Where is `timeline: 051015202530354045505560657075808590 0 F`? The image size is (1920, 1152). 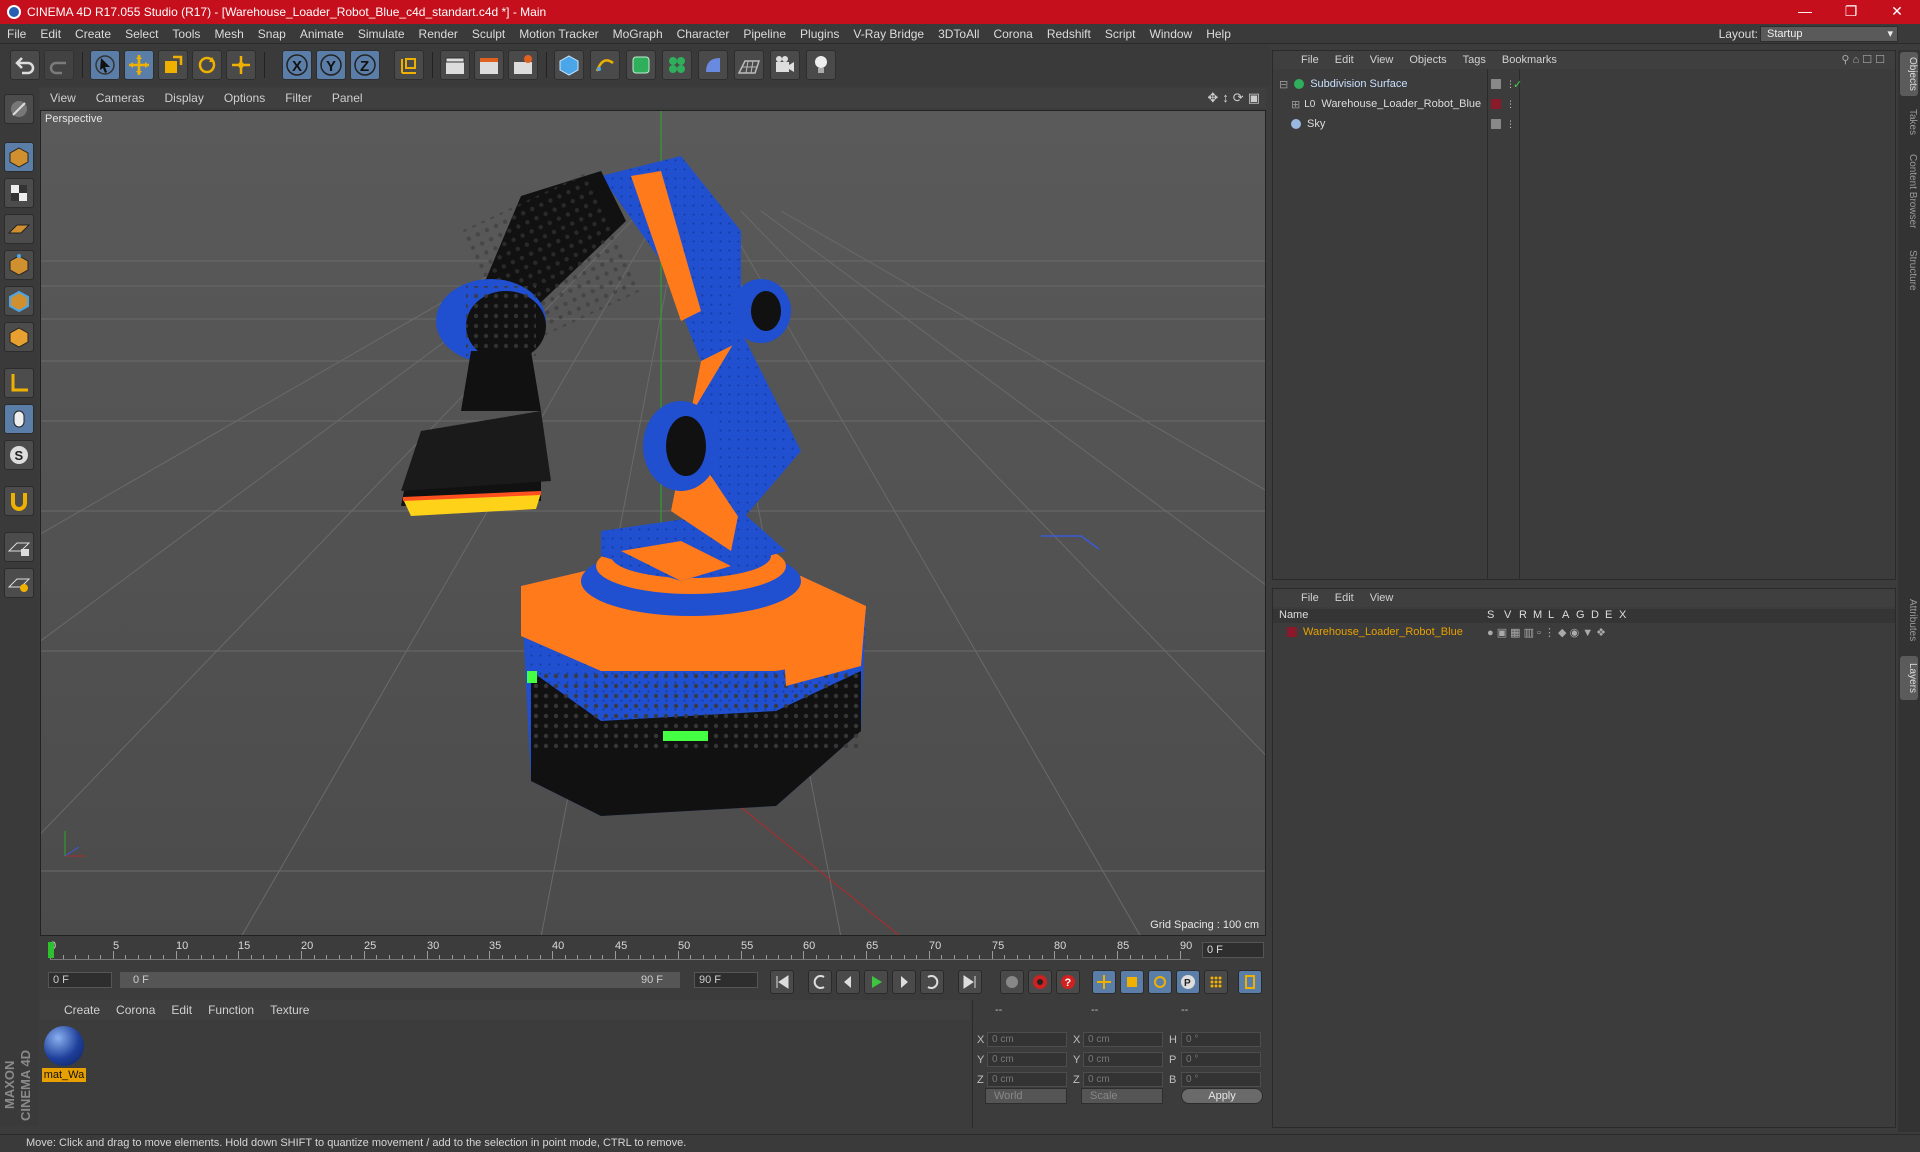
timeline: 051015202530354045505560657075808590 0 F is located at coordinates (653, 950).